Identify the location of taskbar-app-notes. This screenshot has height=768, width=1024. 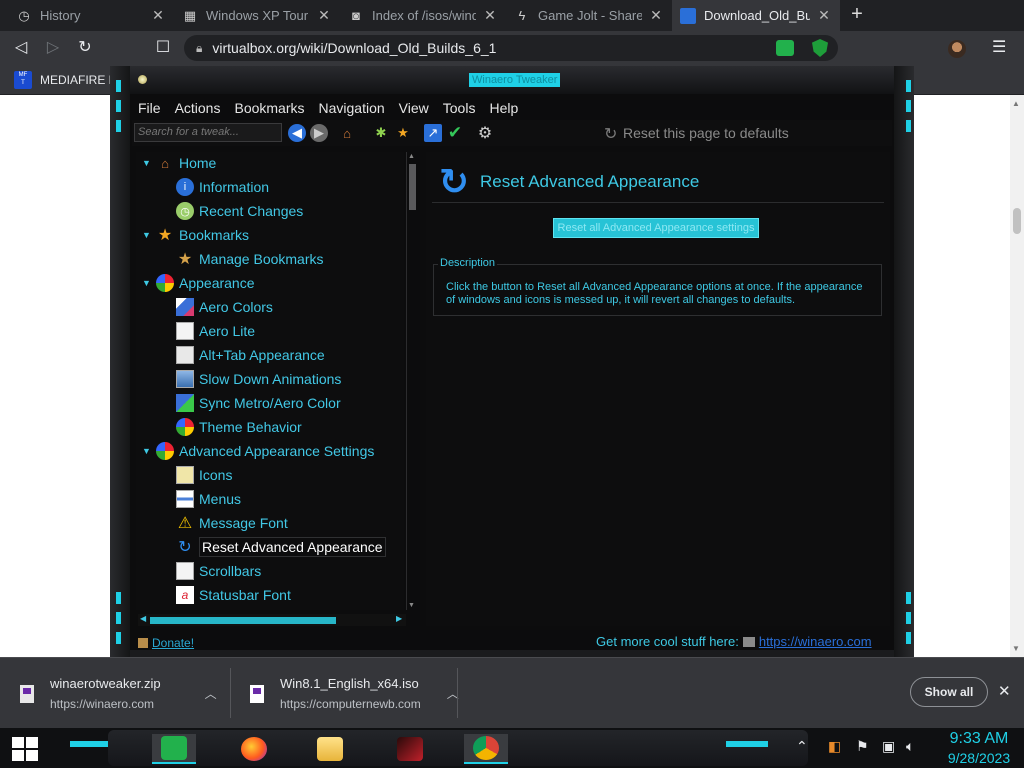
(174, 749).